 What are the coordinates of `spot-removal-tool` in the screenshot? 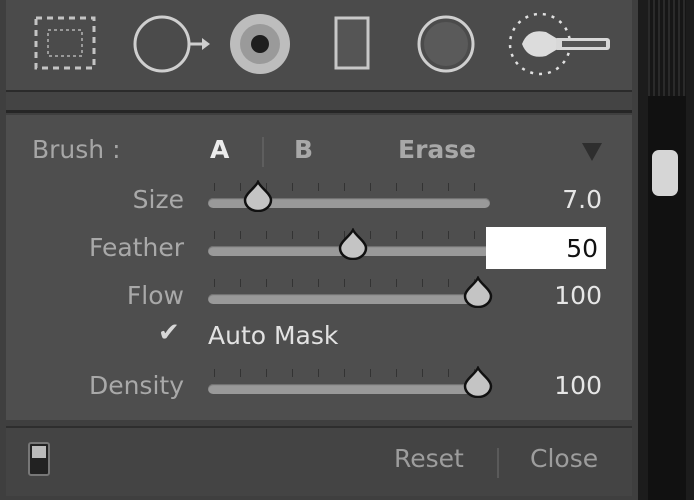 It's located at (173, 45).